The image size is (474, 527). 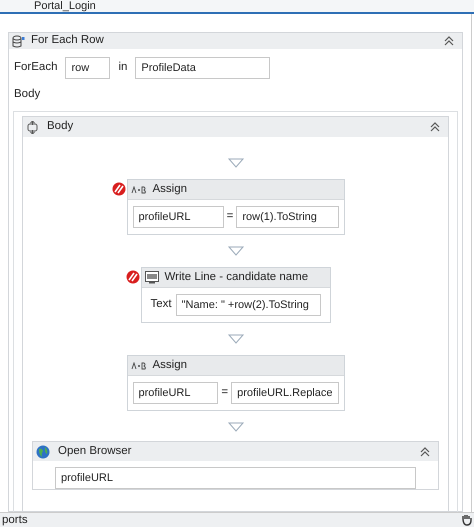 I want to click on hand-icon, so click(x=467, y=520).